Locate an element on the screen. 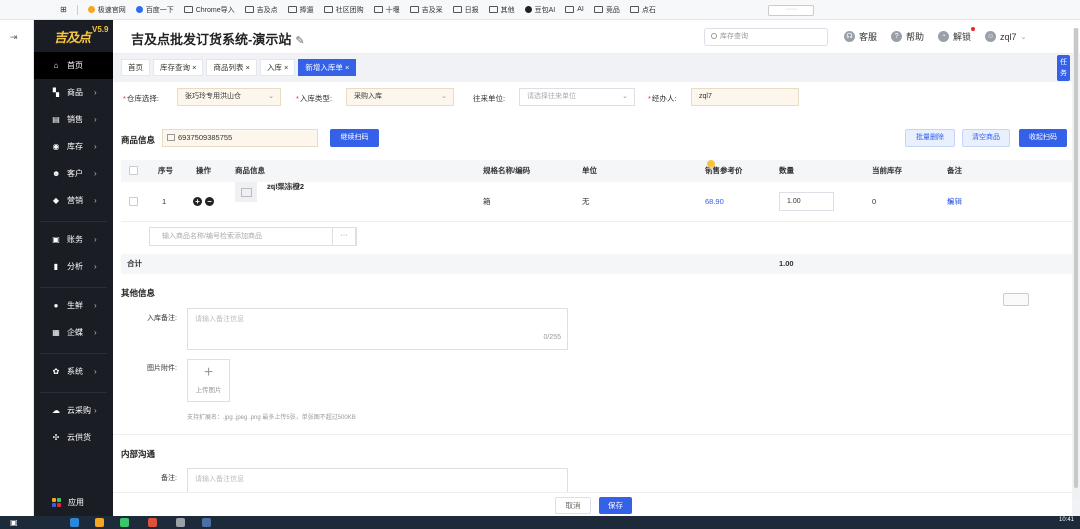  barcode-input: 6937509385755 is located at coordinates (240, 138).